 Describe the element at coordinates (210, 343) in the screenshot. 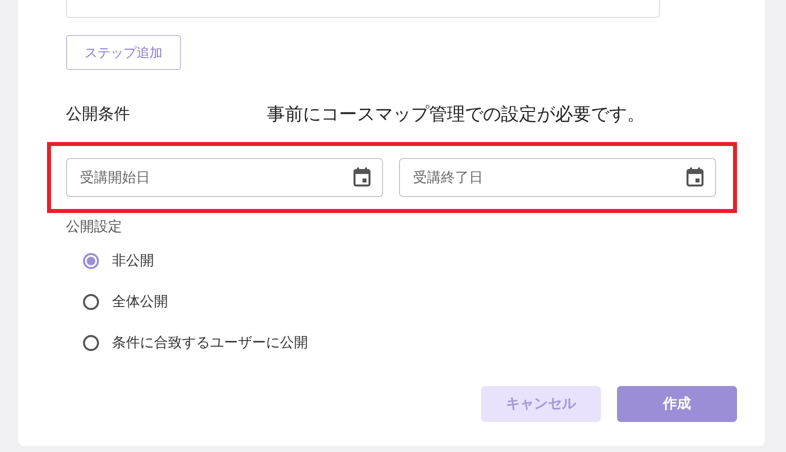

I see `radio-label: 条件に合致するユーザーに公開` at that location.